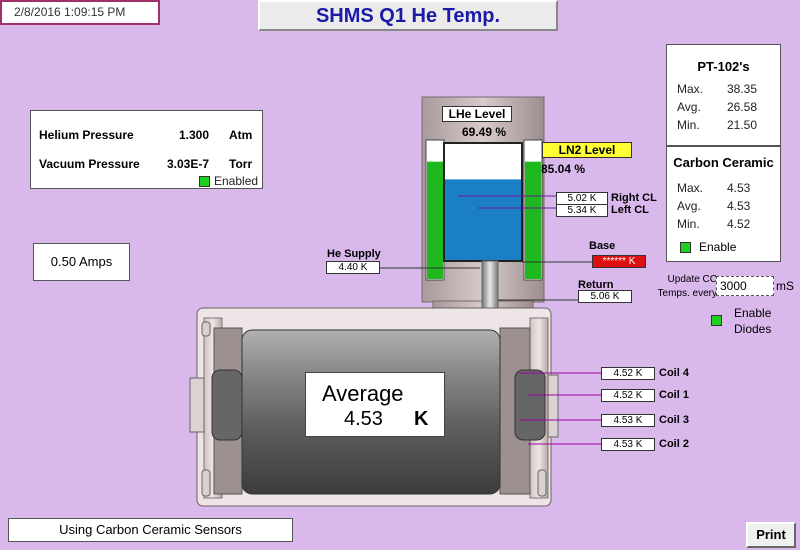 This screenshot has width=800, height=550. Describe the element at coordinates (628, 395) in the screenshot. I see `coil-1-readout: 4.52 K` at that location.